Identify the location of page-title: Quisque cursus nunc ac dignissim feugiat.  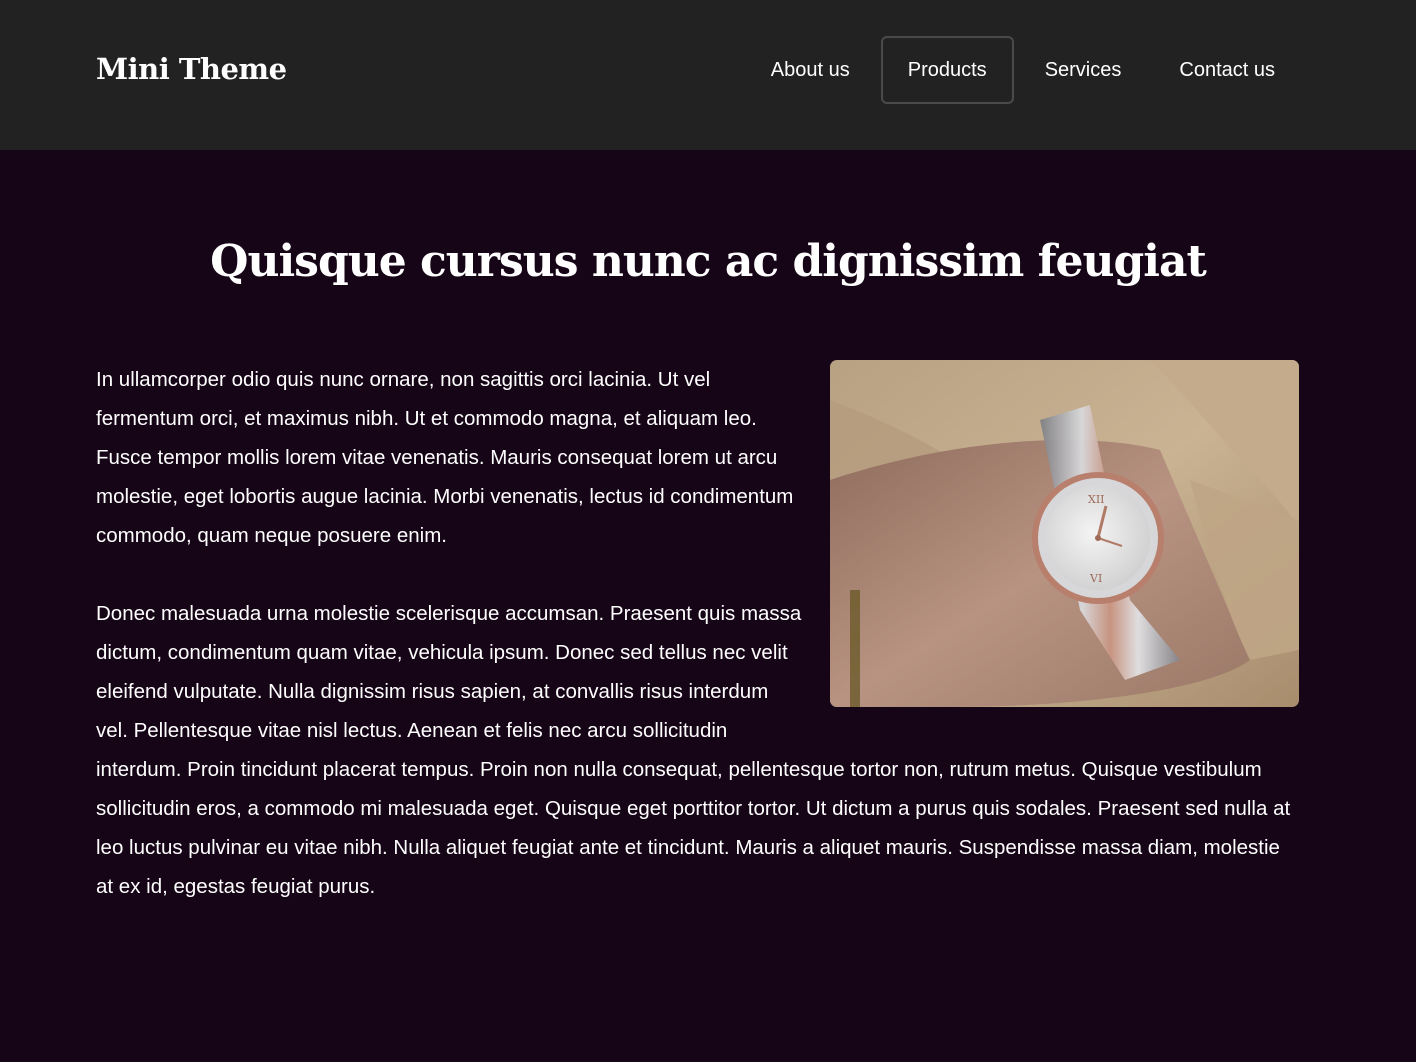
(708, 261).